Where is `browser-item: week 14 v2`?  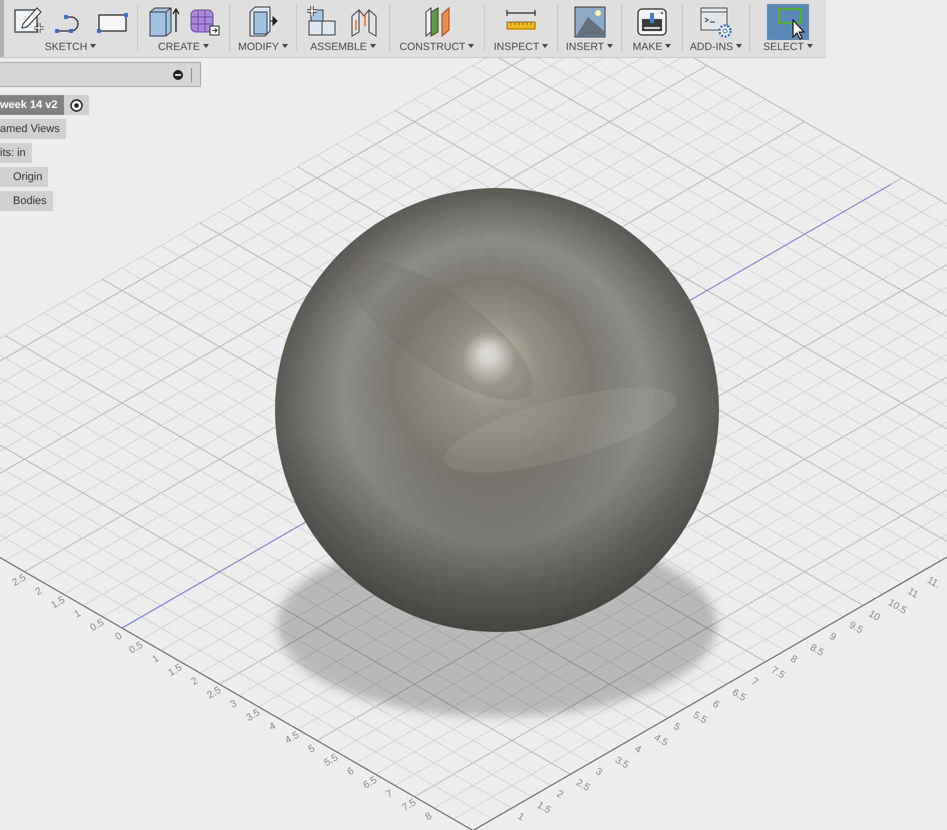 browser-item: week 14 v2 is located at coordinates (32, 105).